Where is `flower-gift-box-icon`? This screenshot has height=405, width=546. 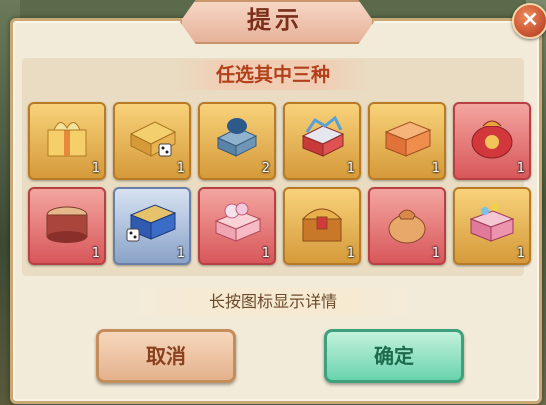 flower-gift-box-icon is located at coordinates (238, 222).